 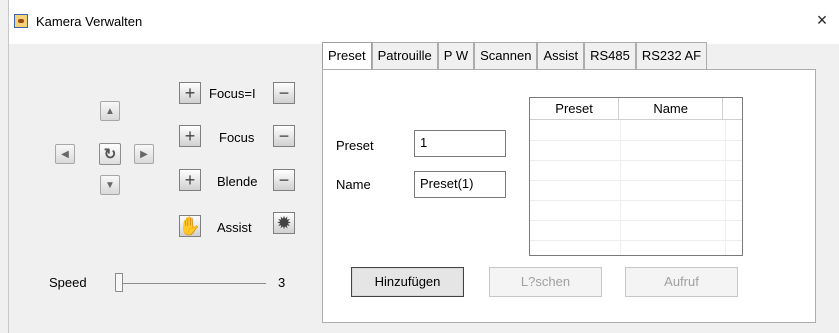 I want to click on reset-position-button: ↻, so click(x=110, y=154).